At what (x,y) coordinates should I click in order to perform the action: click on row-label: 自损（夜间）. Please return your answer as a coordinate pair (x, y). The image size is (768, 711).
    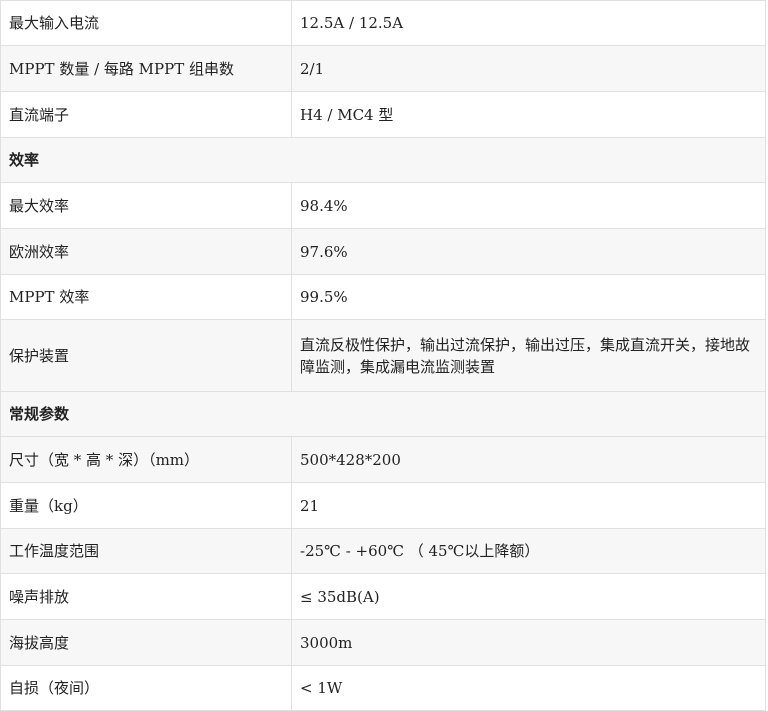
    Looking at the image, I should click on (146, 688).